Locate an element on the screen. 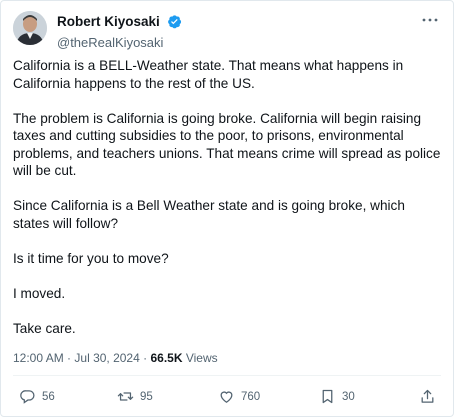  reply-count: 56 is located at coordinates (48, 396).